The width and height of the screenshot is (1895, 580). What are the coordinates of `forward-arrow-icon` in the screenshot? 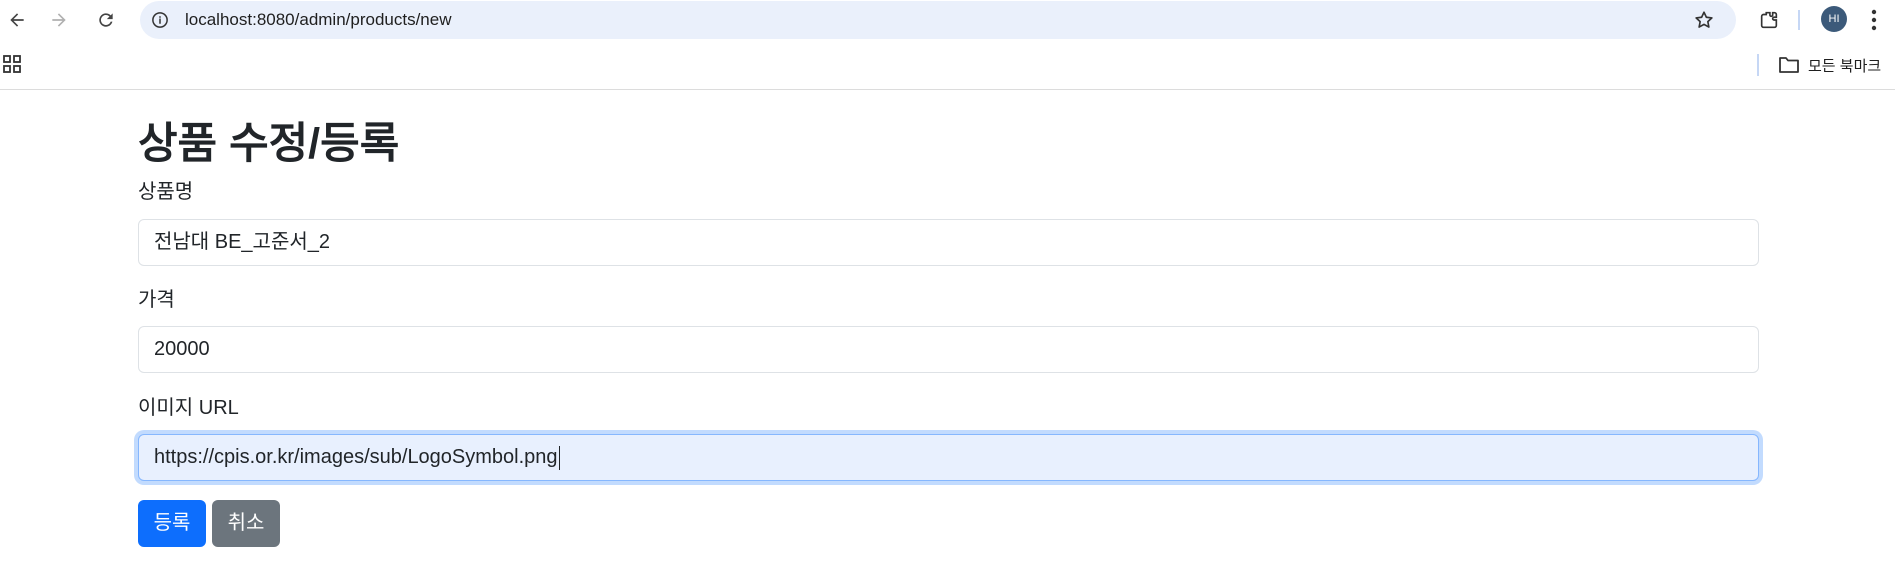 It's located at (59, 20).